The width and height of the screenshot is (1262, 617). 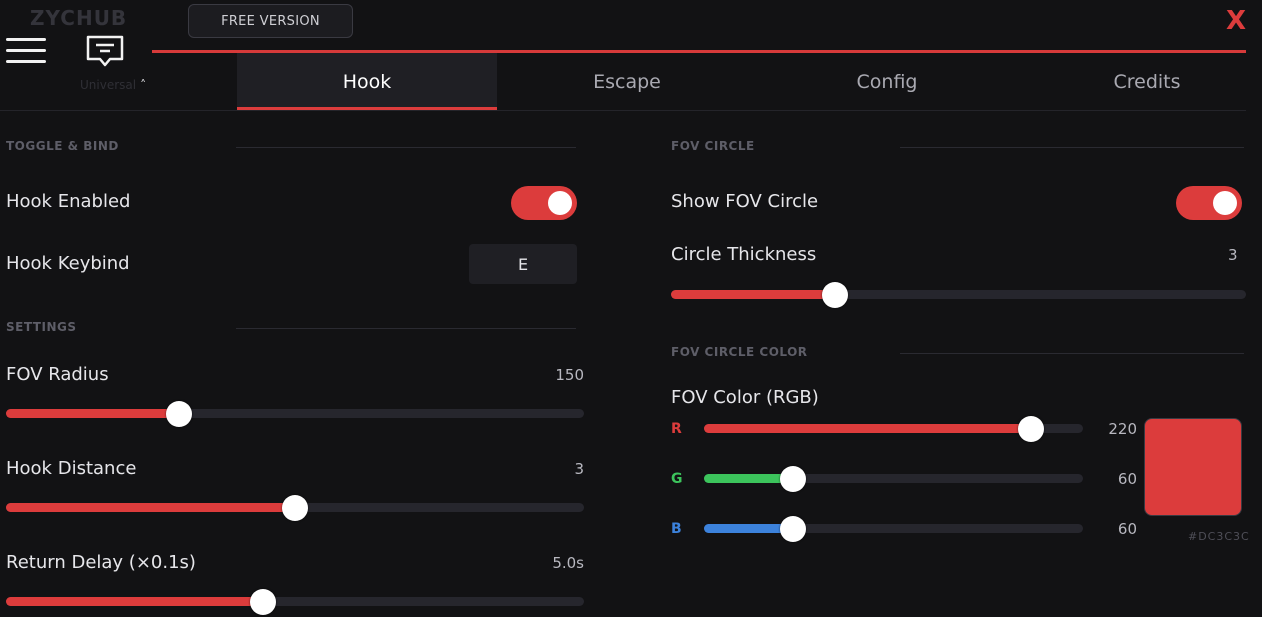 I want to click on tab-bar: Hook Escape Config Credits, so click(x=749, y=82).